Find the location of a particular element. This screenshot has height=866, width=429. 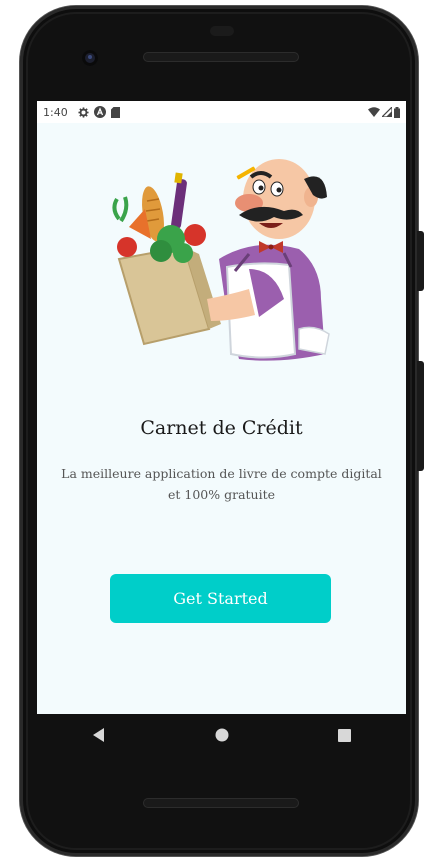

bottom-speaker is located at coordinates (221, 803).